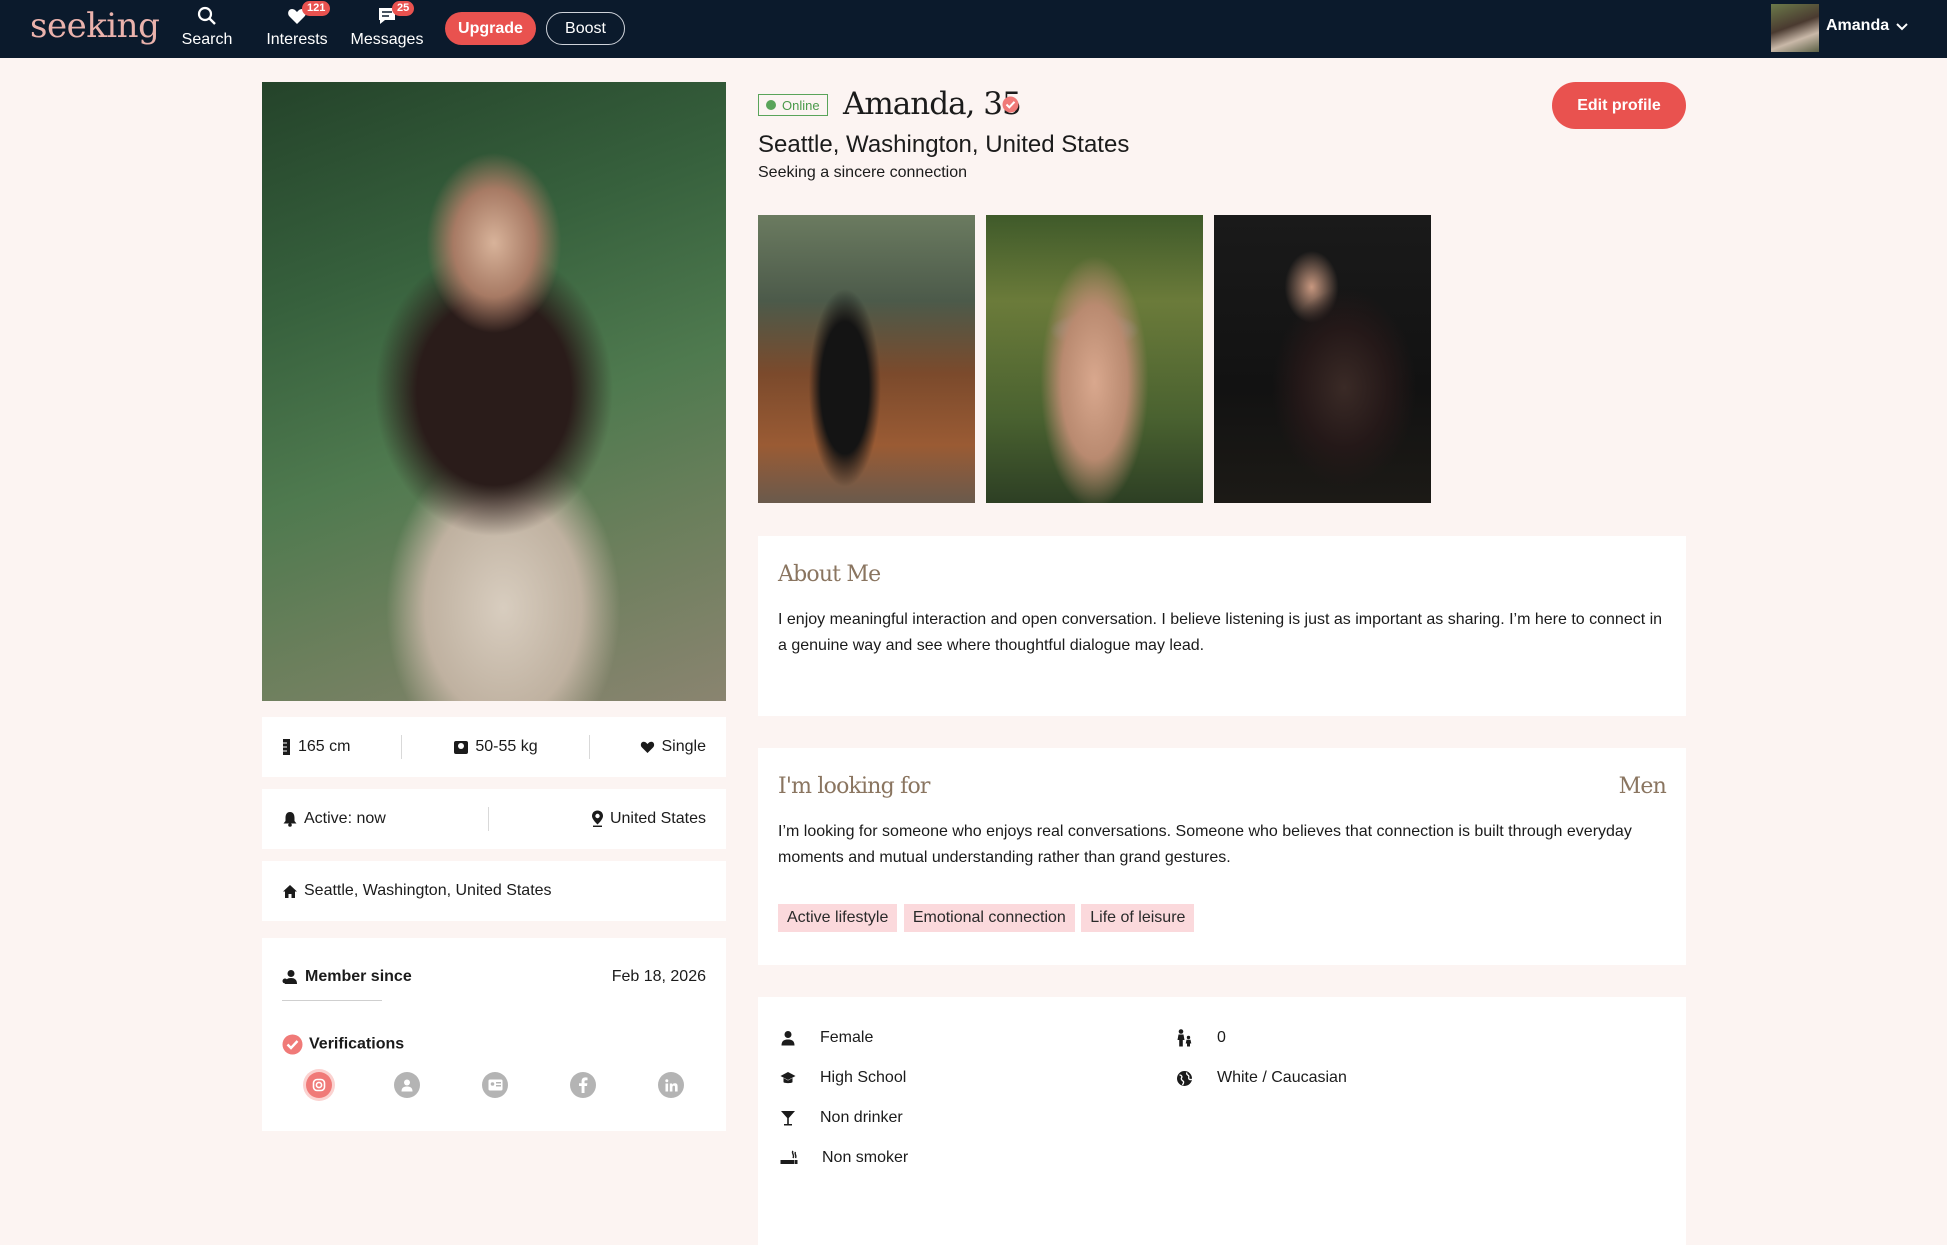  I want to click on ethnicity-value: White / Caucasian, so click(1282, 1077).